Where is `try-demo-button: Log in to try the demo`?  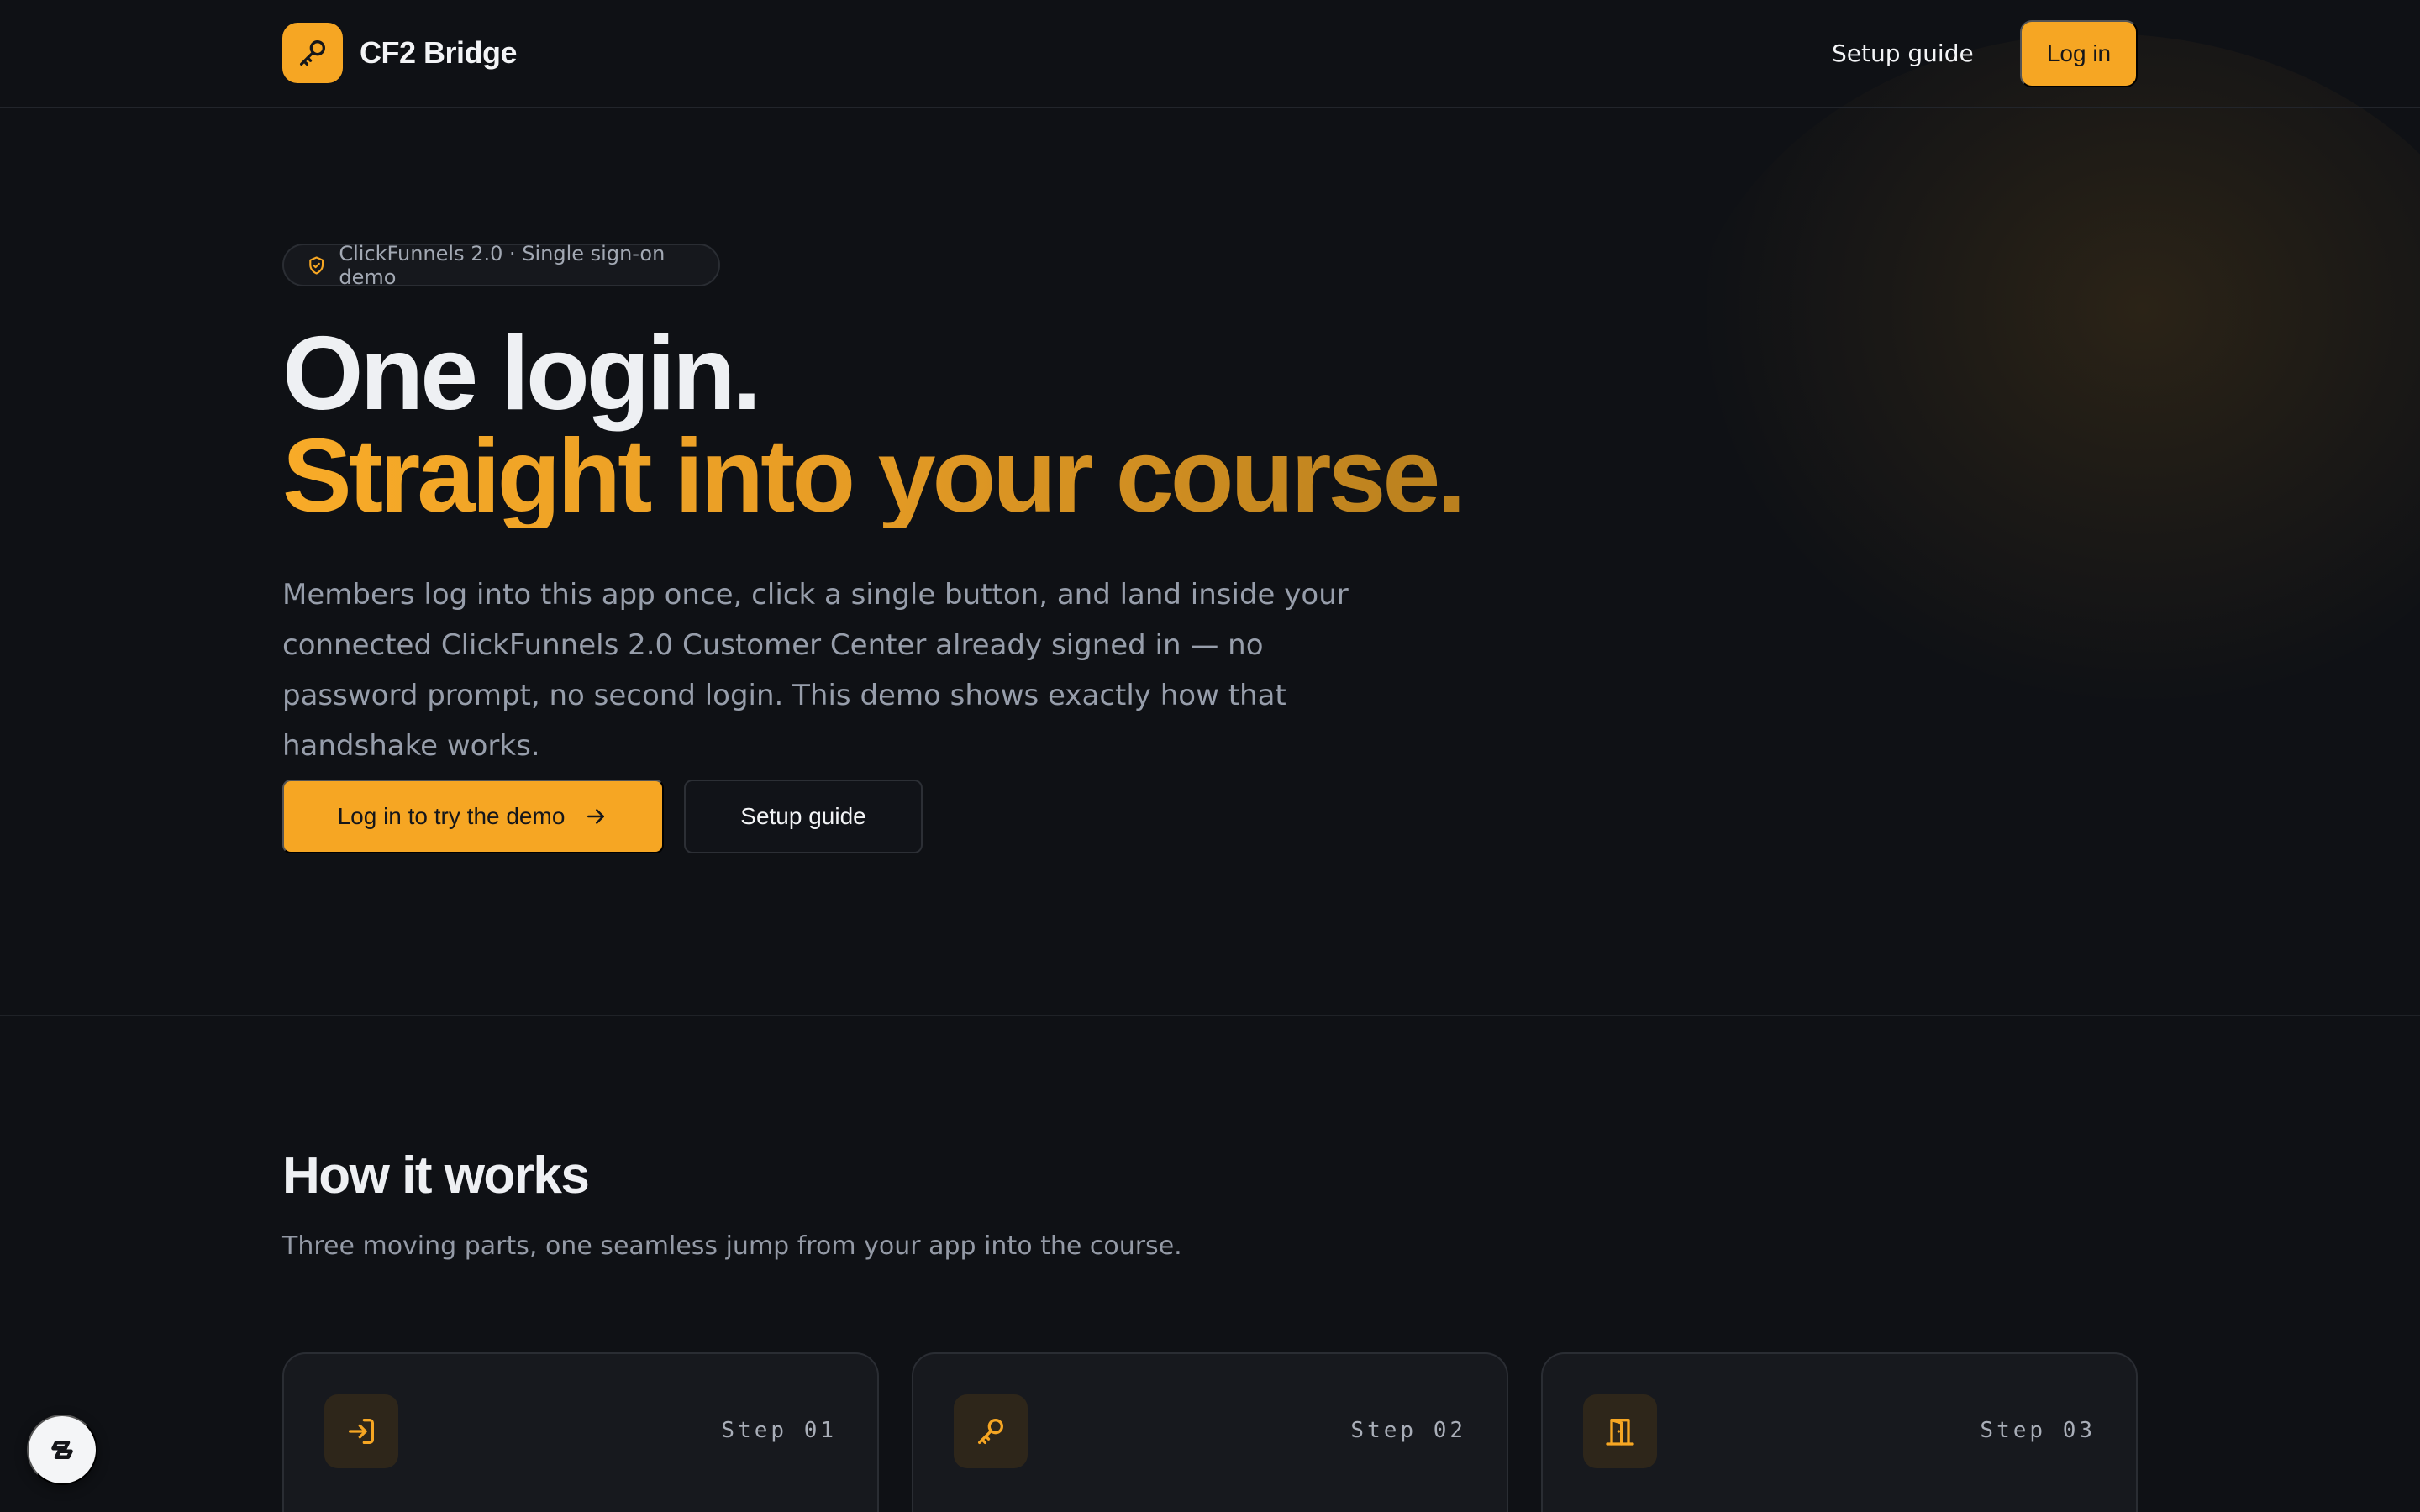 try-demo-button: Log in to try the demo is located at coordinates (473, 816).